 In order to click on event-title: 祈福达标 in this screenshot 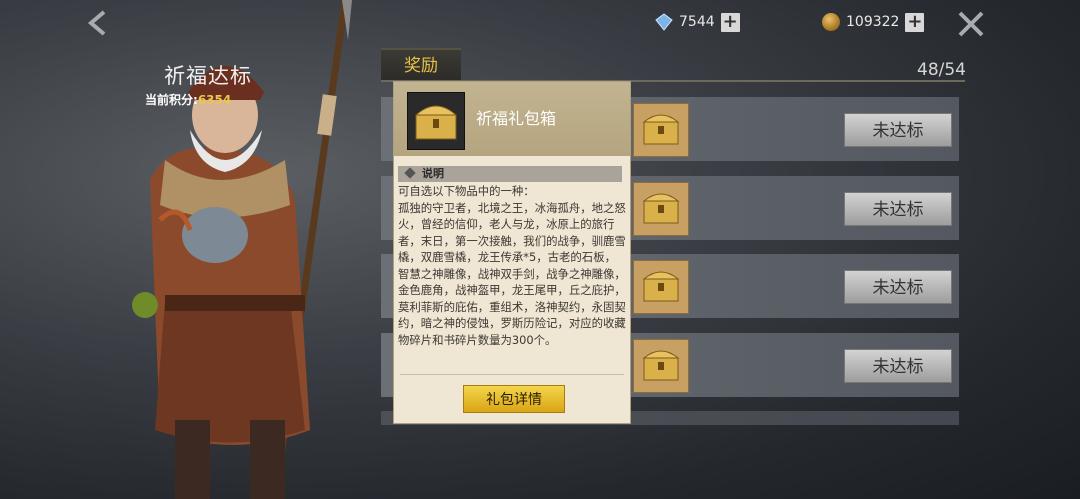, I will do `click(208, 76)`.